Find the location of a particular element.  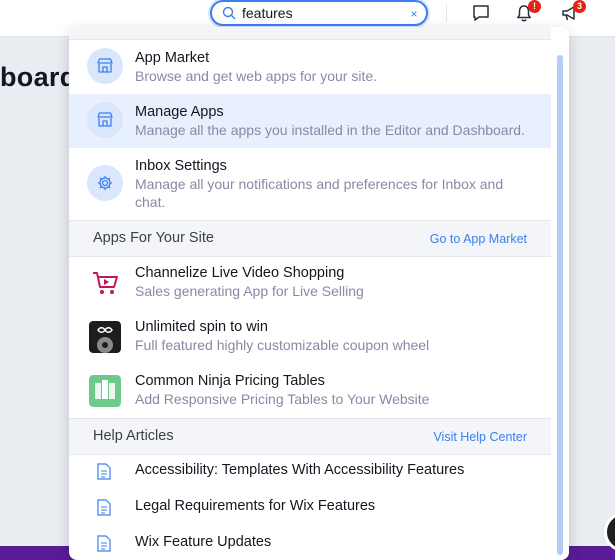

article-title: Wix Feature Updates is located at coordinates (203, 542).